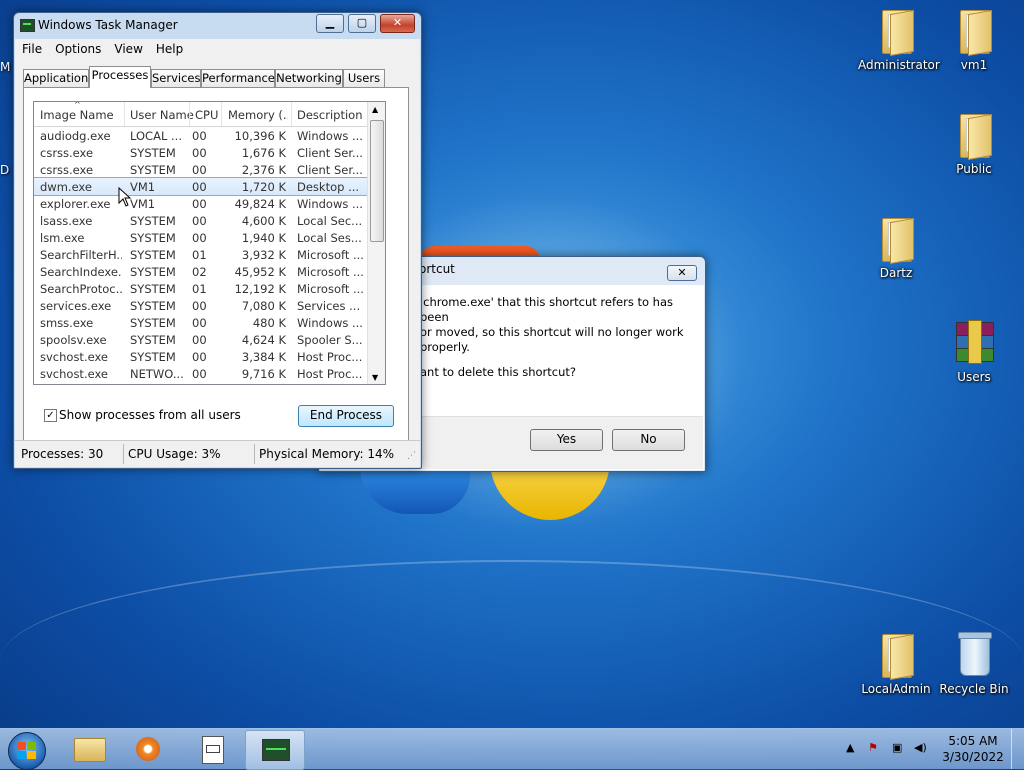  What do you see at coordinates (217, 25) in the screenshot?
I see `task-manager-titlebar: Windows Task Manager ▁ ▢ ✕` at bounding box center [217, 25].